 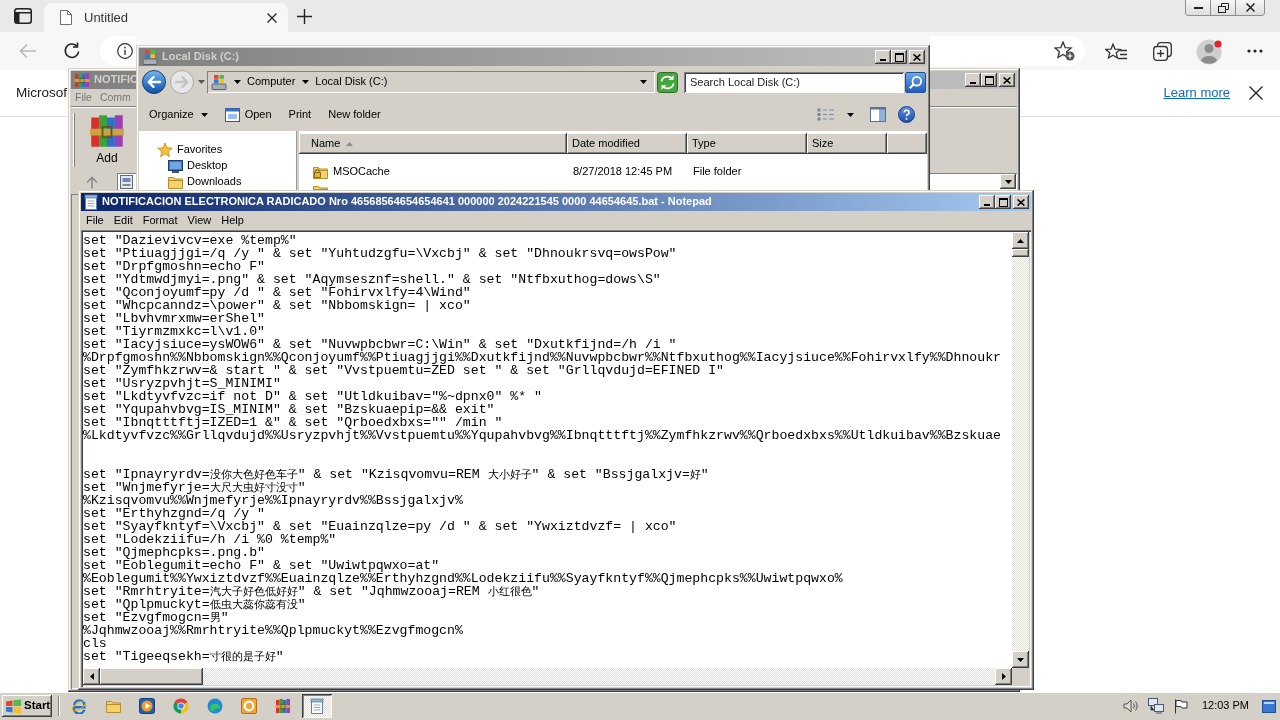 I want to click on code-line: %Eoblegumit%%Ywxiztdvzf%%Euainzqlze%%Erthyhzgnd%%Lodekziifu%%Syayfkntyf%%Qjmephcpks%%Uwiwtpqwxo%, so click(x=463, y=578).